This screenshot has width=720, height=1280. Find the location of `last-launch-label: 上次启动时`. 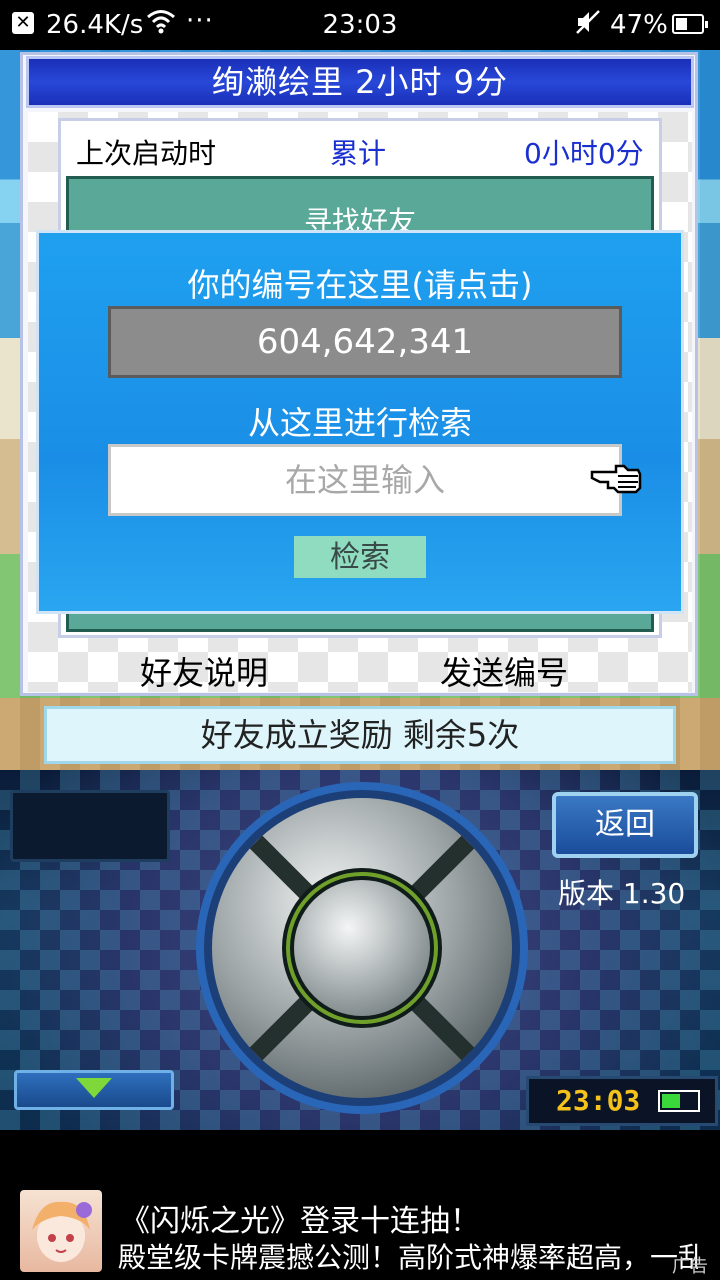

last-launch-label: 上次启动时 is located at coordinates (146, 153).